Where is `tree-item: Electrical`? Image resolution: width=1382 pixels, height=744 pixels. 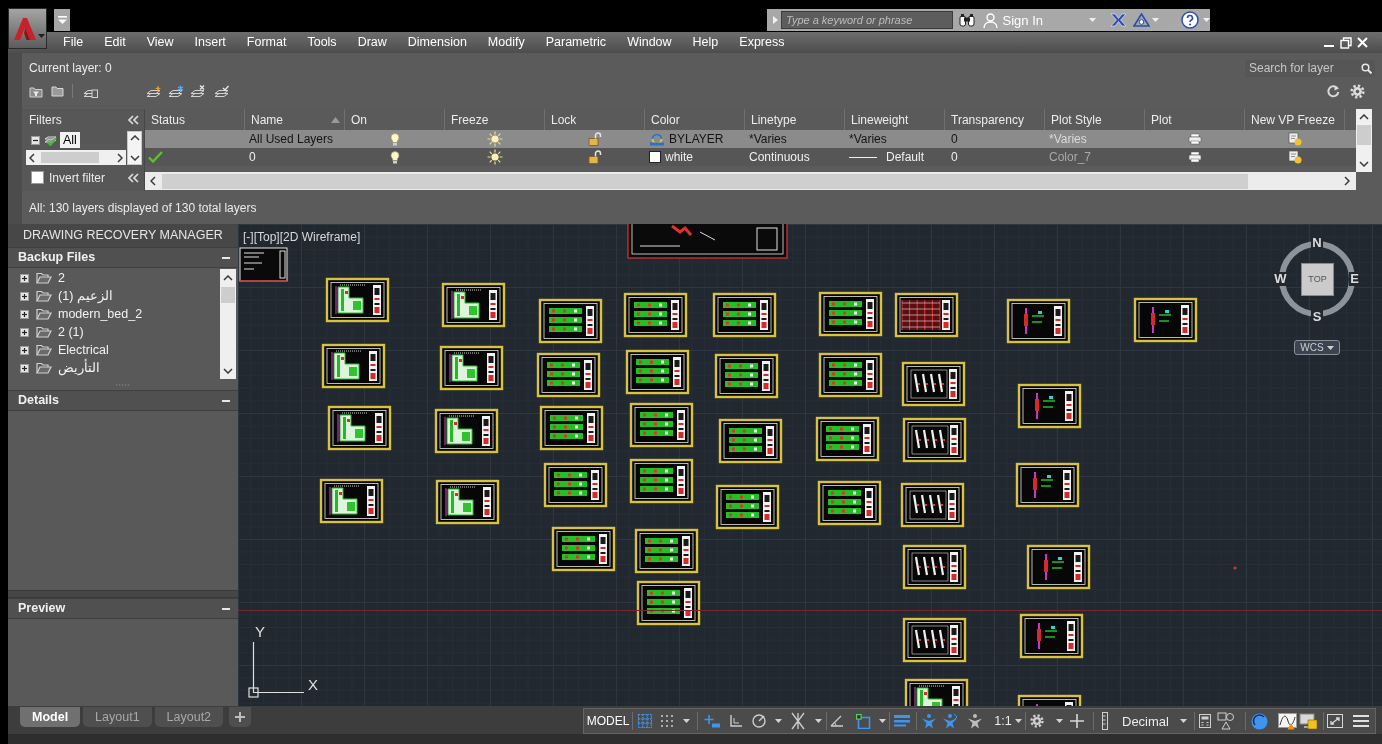
tree-item: Electrical is located at coordinates (83, 350).